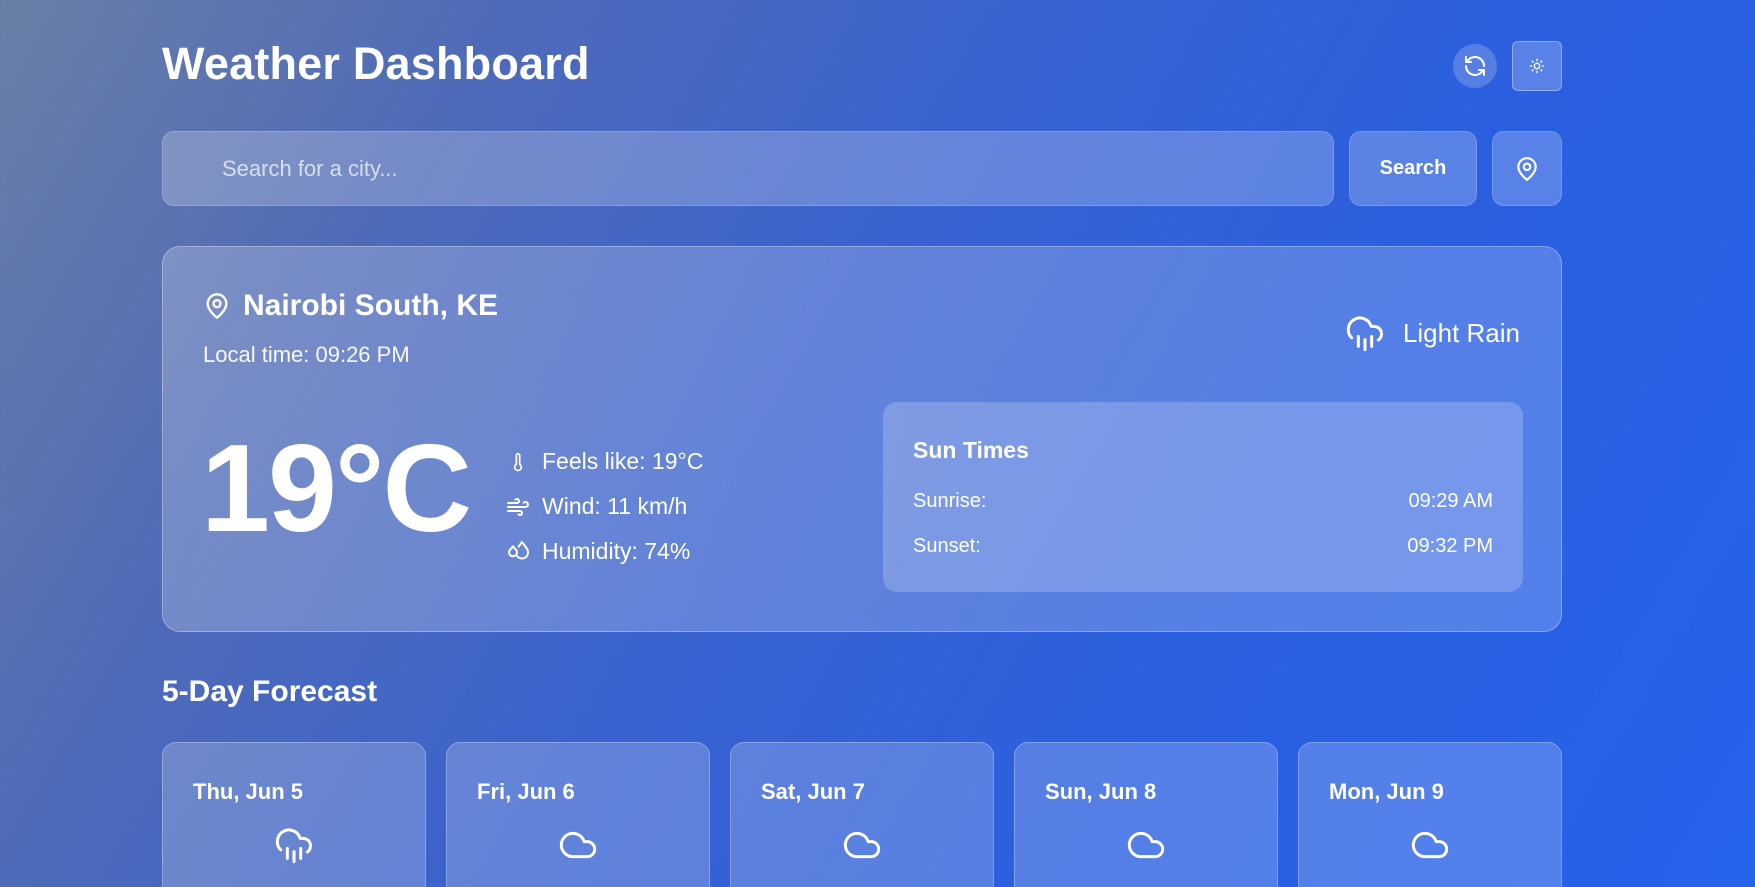 This screenshot has height=887, width=1755. What do you see at coordinates (306, 354) in the screenshot?
I see `local-time: Local time: 09:26 PM` at bounding box center [306, 354].